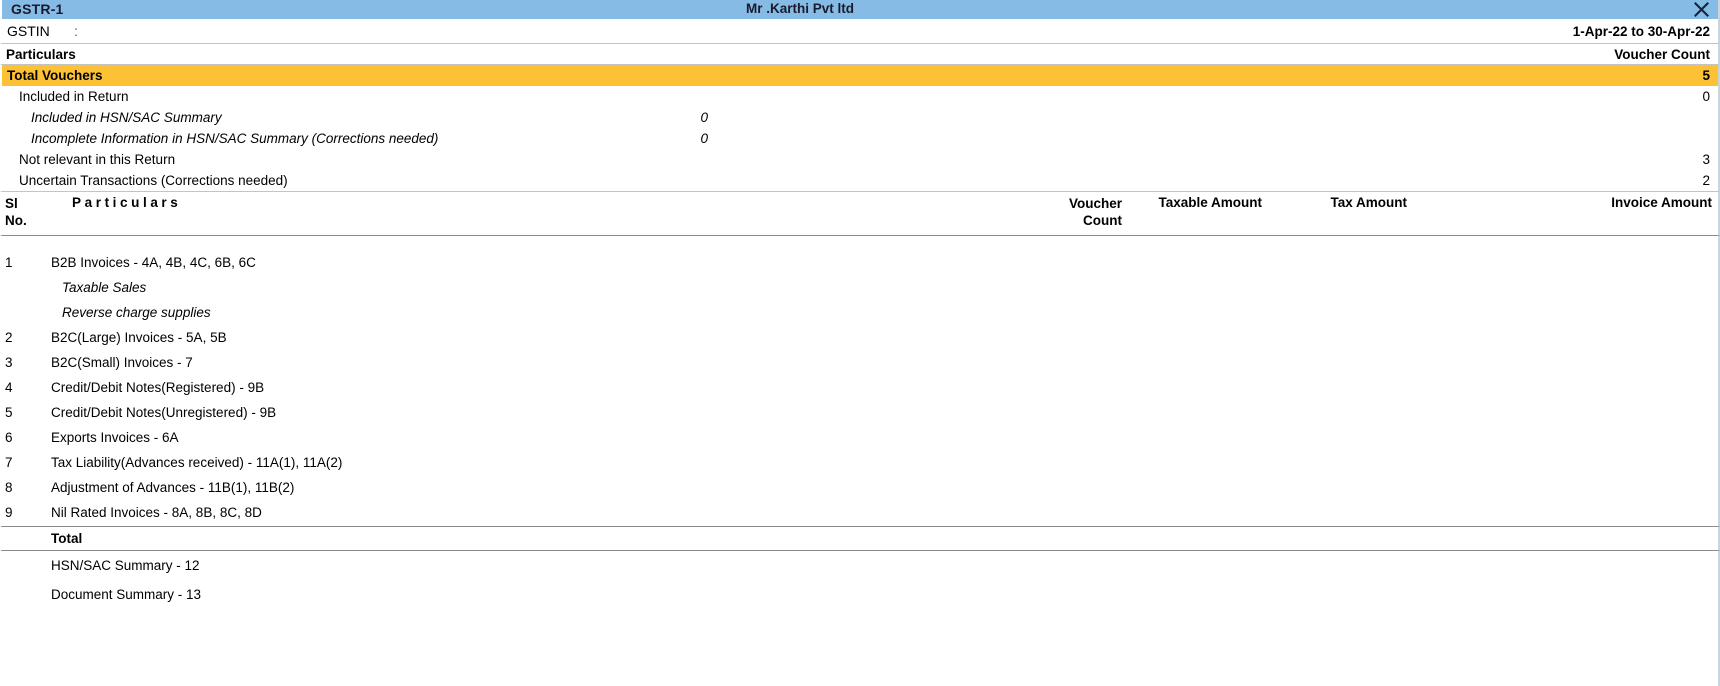 This screenshot has height=686, width=1720. What do you see at coordinates (76, 31) in the screenshot?
I see `gstin-colon: :` at bounding box center [76, 31].